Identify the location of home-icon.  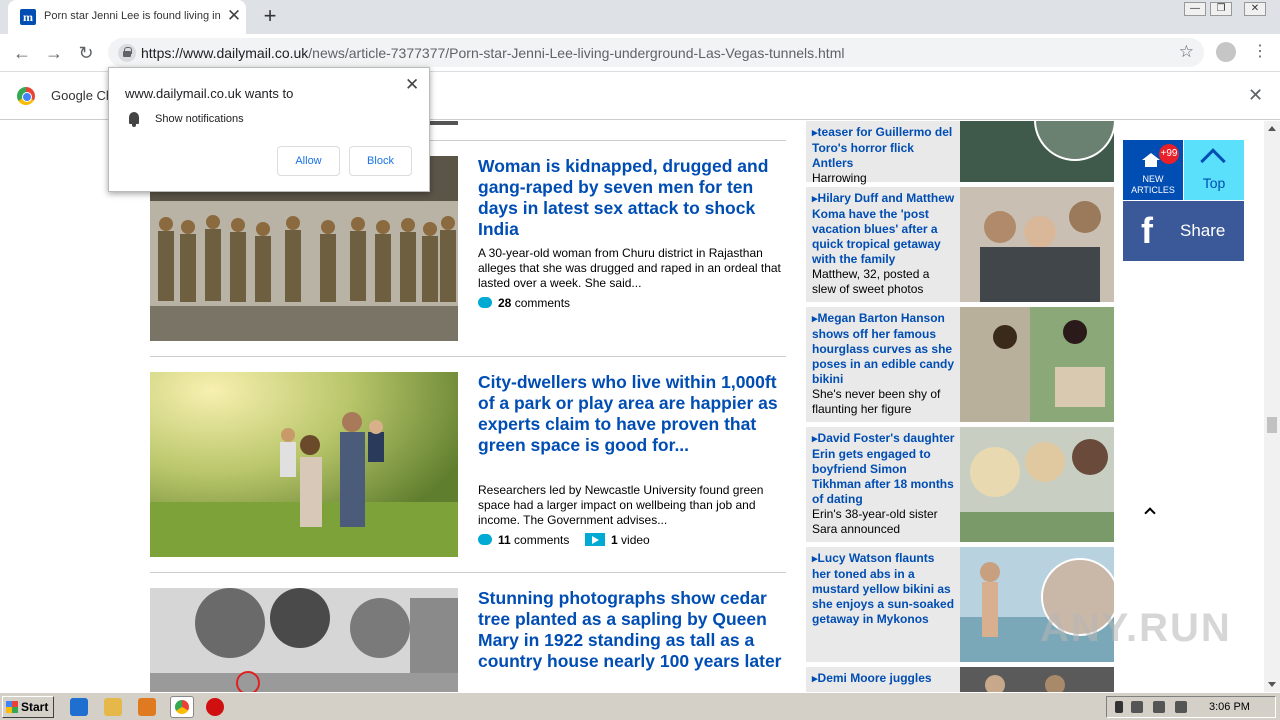
(1151, 160).